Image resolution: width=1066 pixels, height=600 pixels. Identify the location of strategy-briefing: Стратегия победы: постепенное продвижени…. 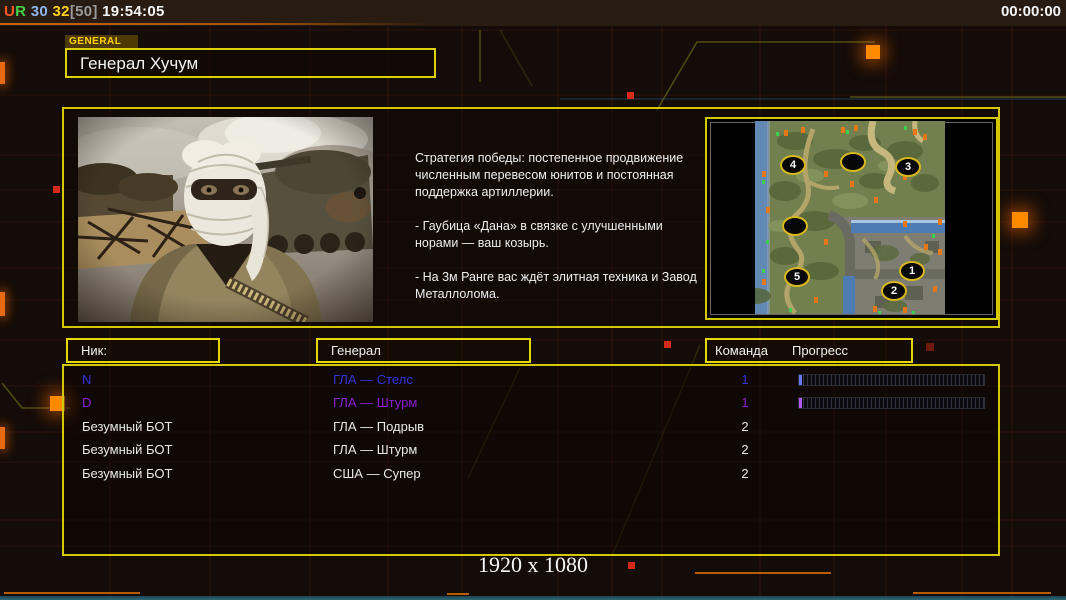
(561, 235).